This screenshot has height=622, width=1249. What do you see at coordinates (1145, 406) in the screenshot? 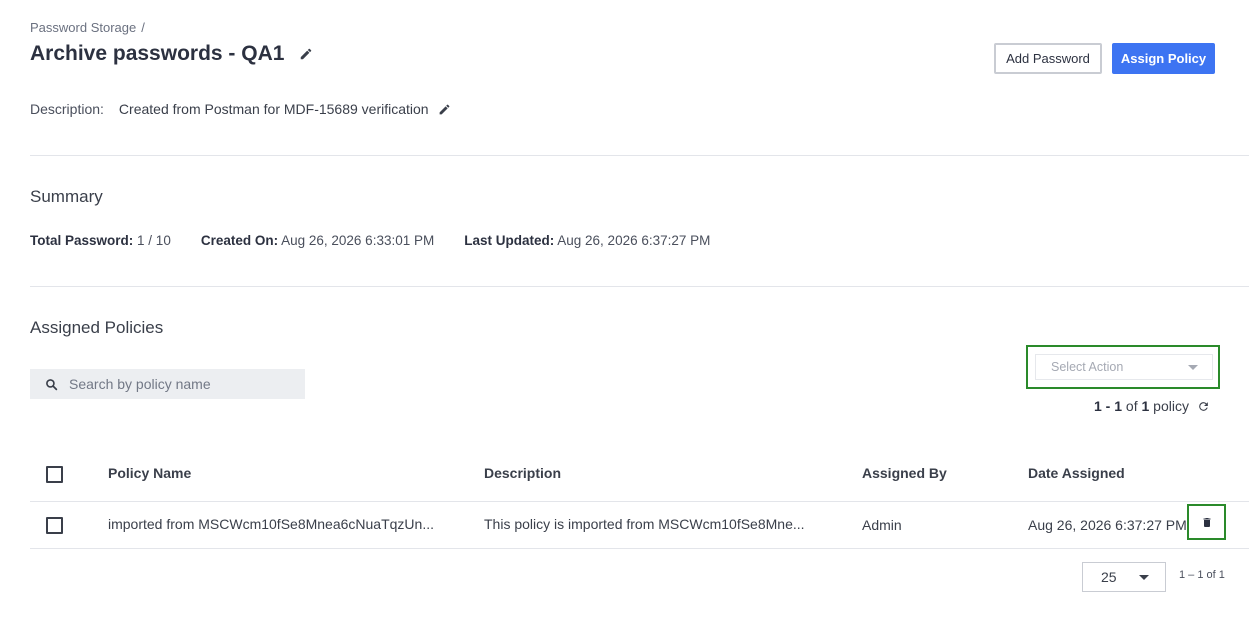
I see `count-total: 1` at bounding box center [1145, 406].